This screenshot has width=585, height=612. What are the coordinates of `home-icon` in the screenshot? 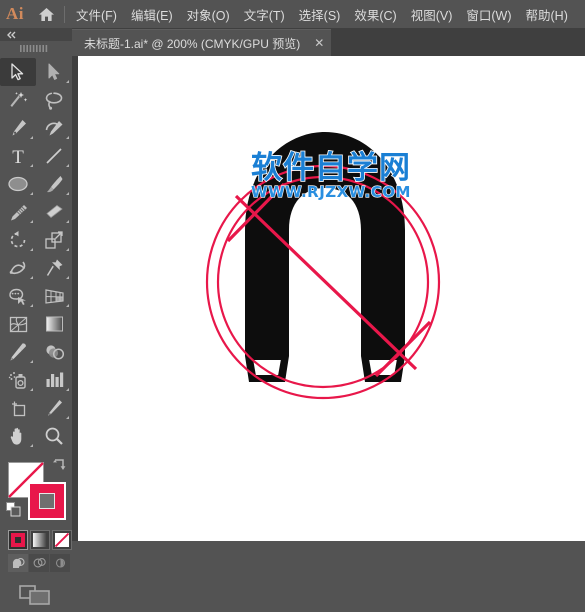 It's located at (46, 14).